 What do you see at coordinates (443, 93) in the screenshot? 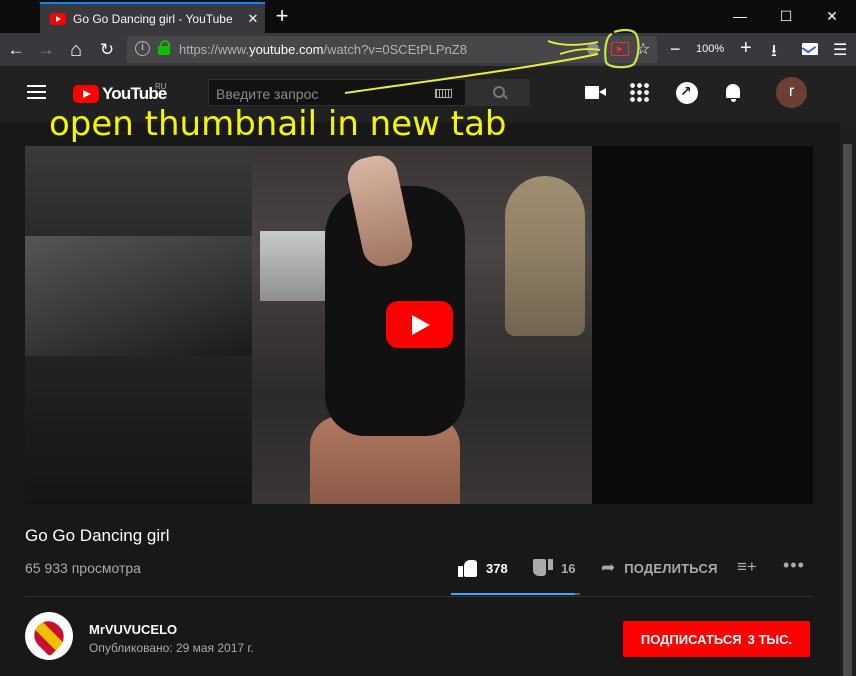
I see `keyboard-icon` at bounding box center [443, 93].